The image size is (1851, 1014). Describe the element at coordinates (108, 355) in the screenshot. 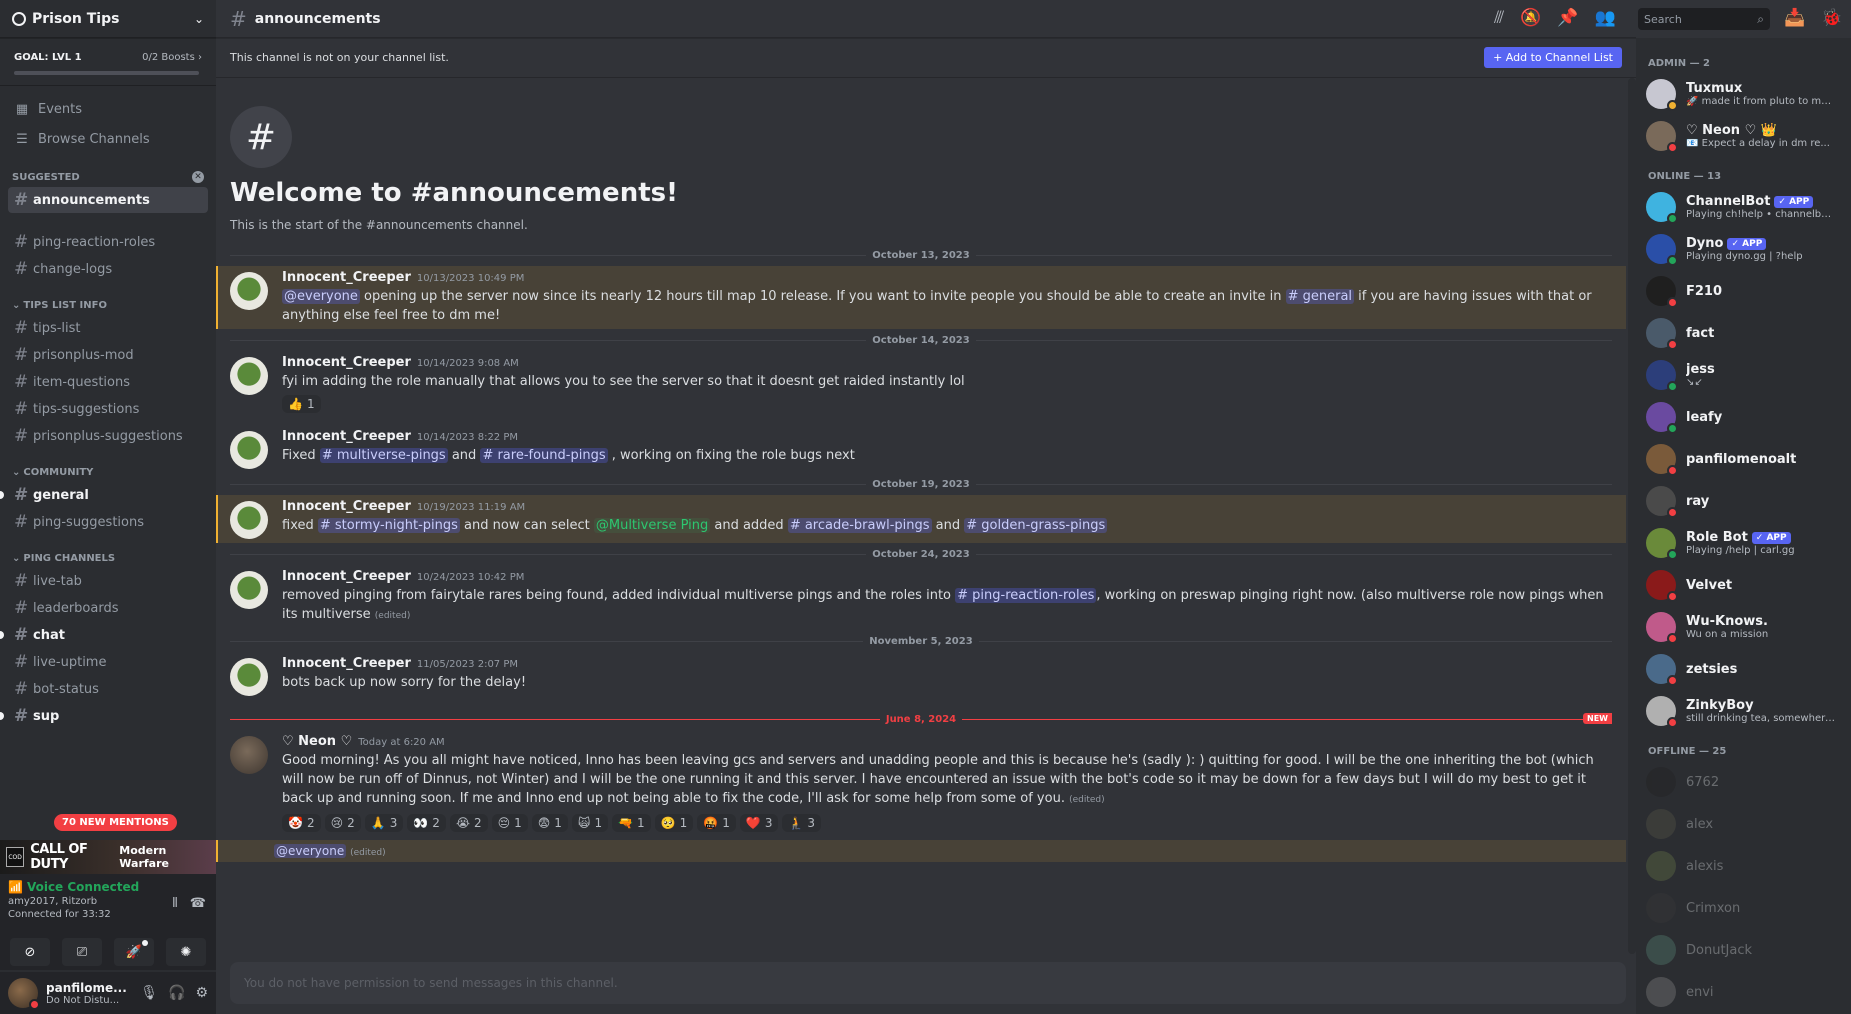

I see `channel-prisonplus-mod: # prisonplus-mod` at that location.